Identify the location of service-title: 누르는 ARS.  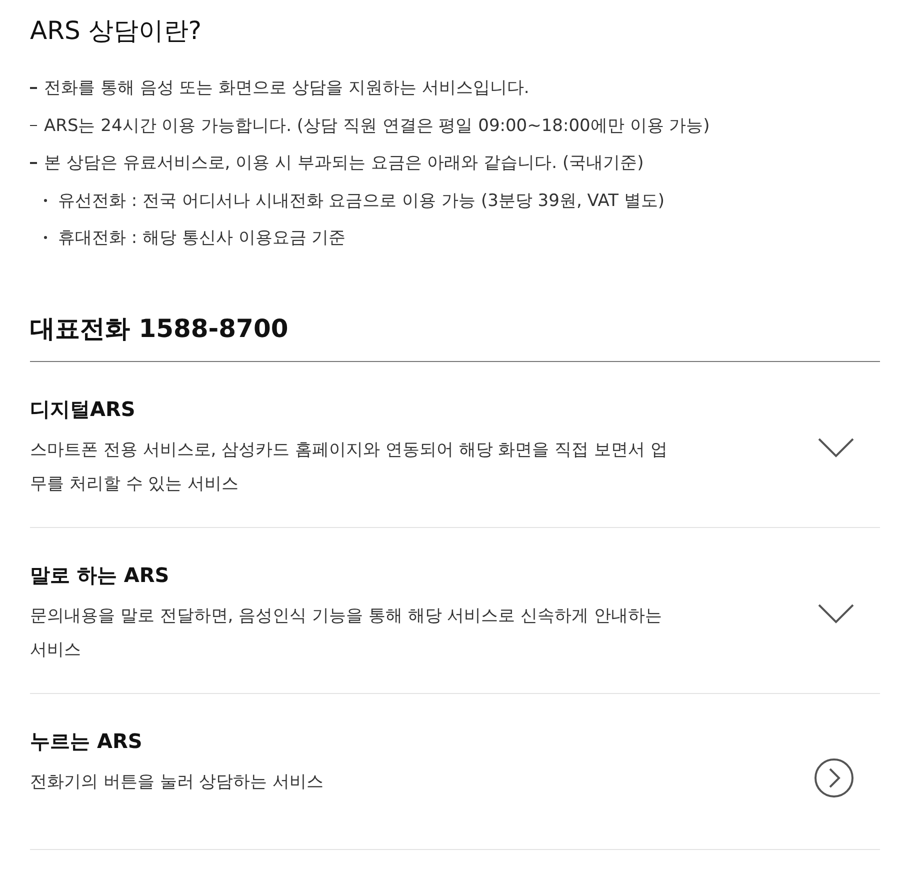
(87, 741).